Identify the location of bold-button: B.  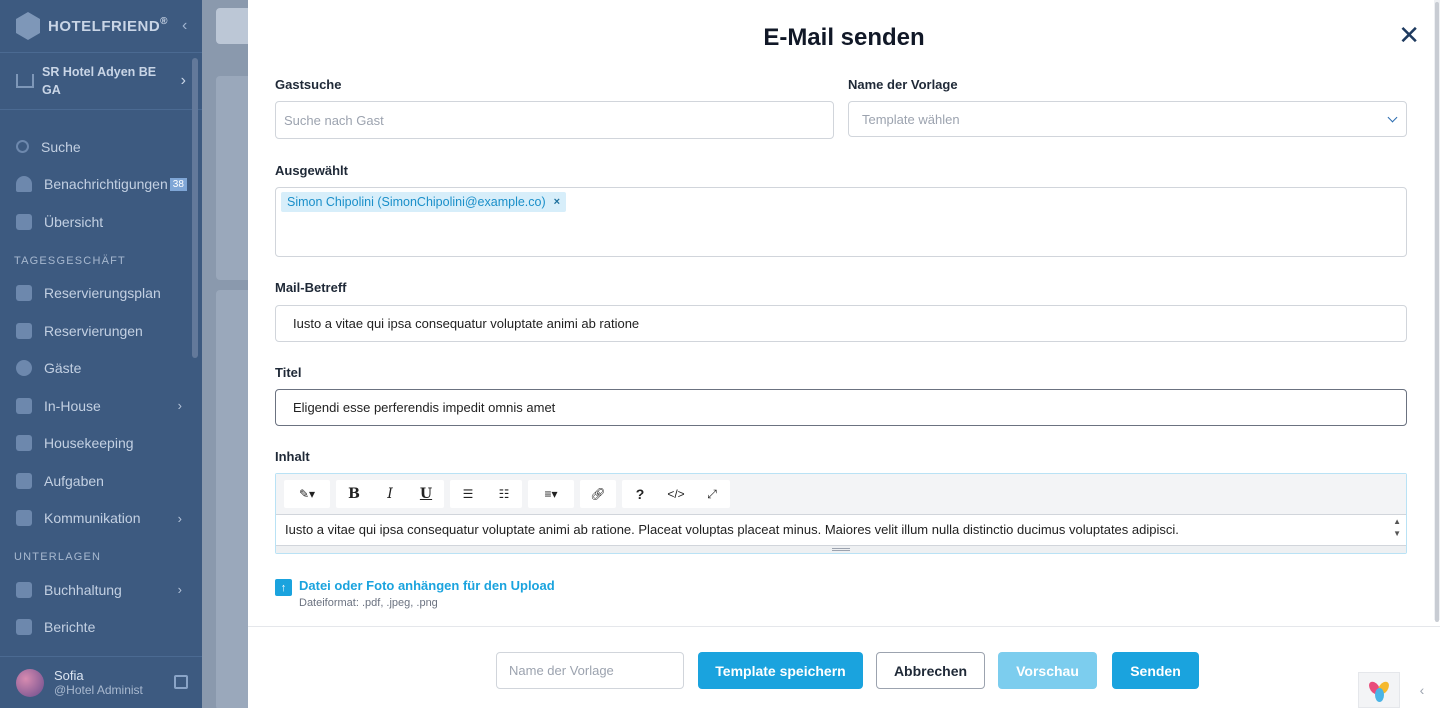
(354, 494).